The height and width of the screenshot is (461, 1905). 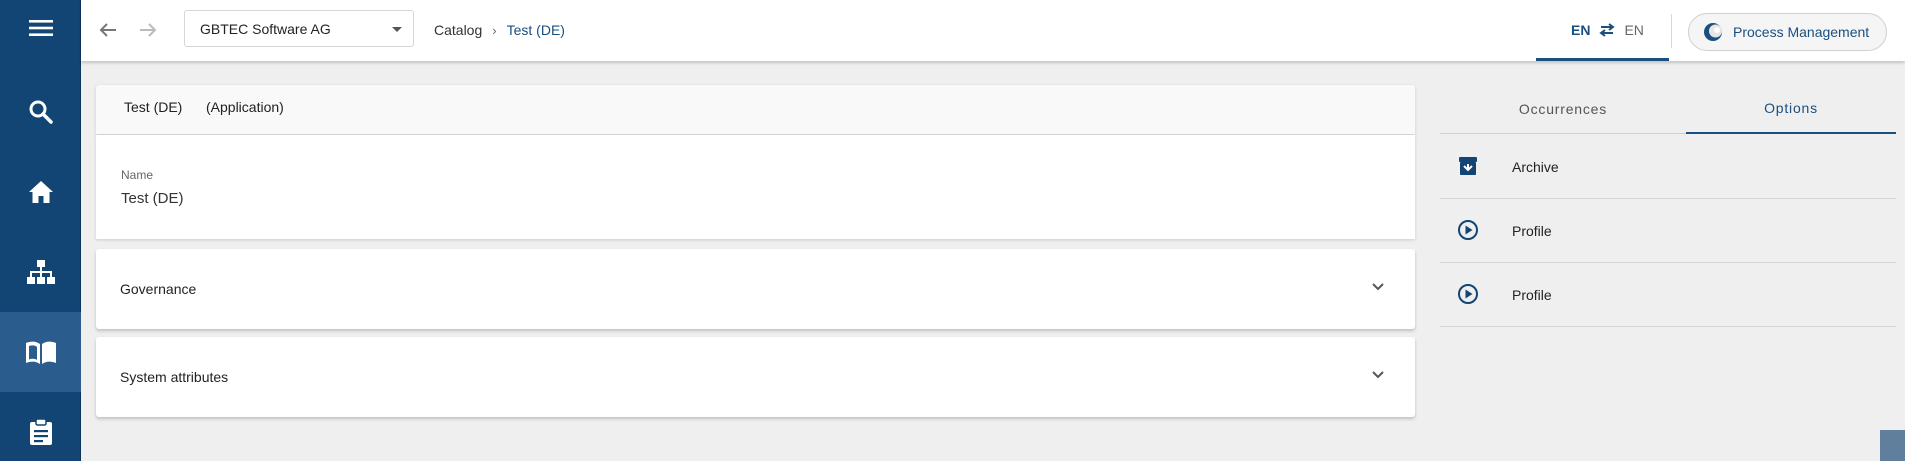 I want to click on language-secondary: EN, so click(x=1633, y=30).